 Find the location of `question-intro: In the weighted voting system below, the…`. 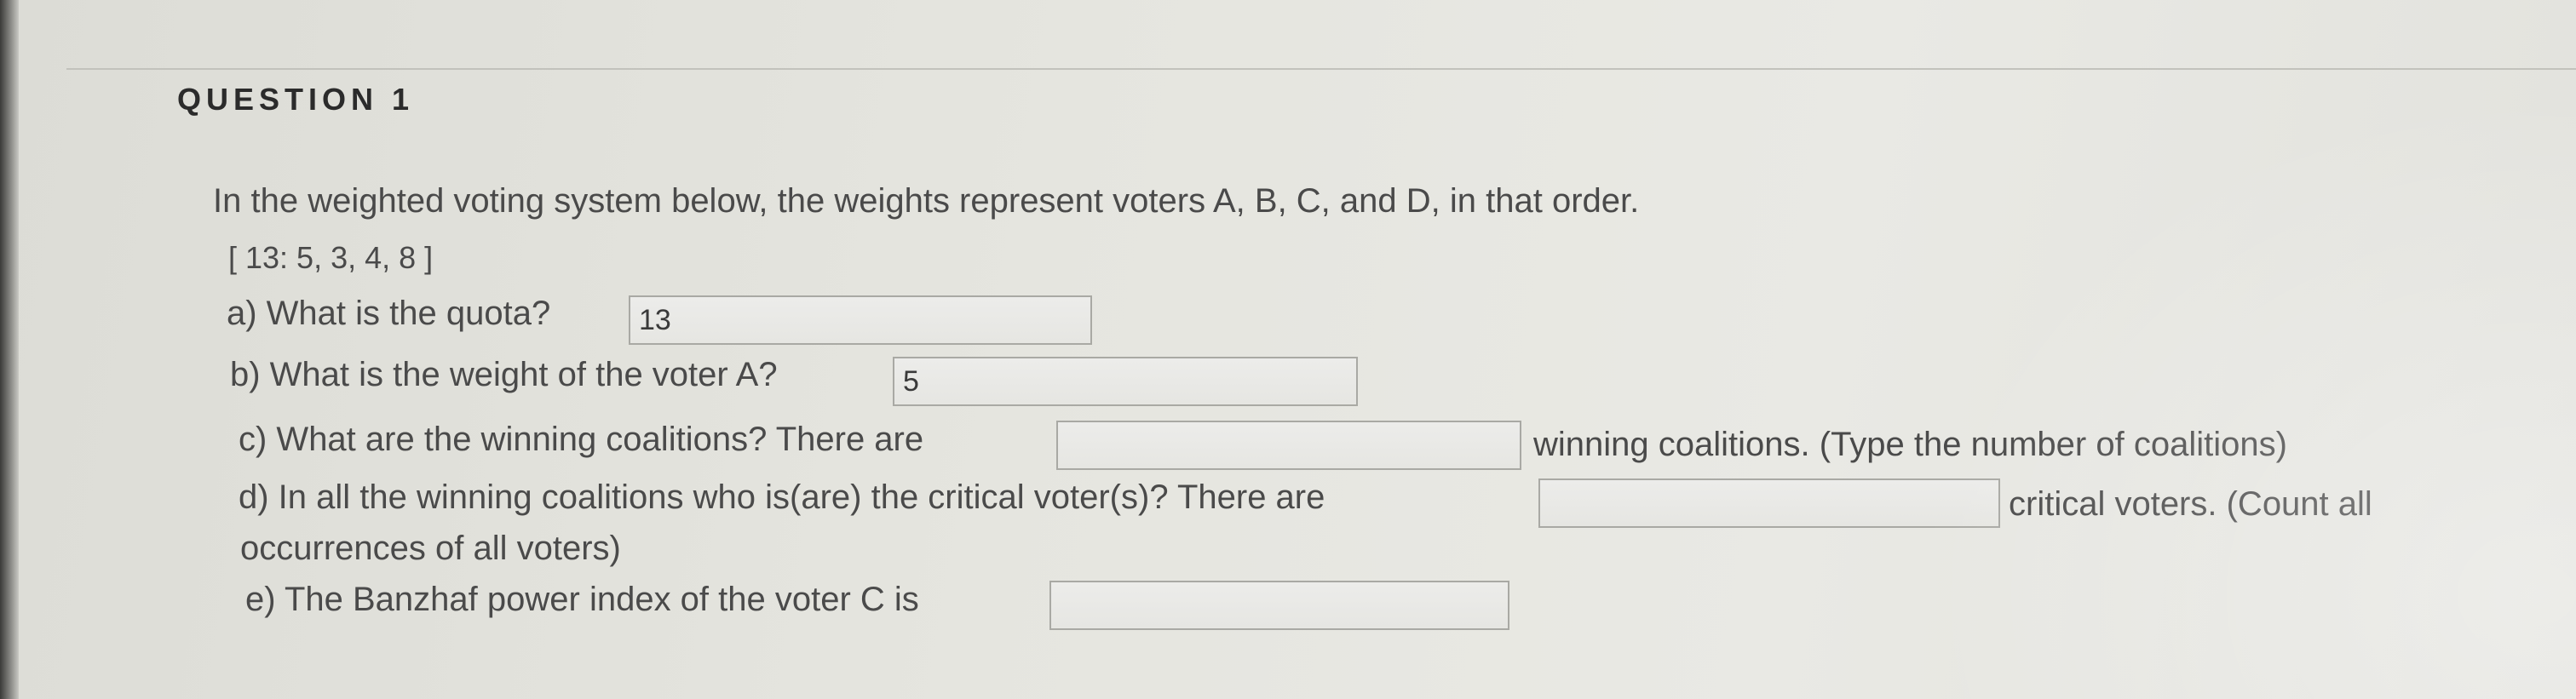

question-intro: In the weighted voting system below, the… is located at coordinates (926, 201).